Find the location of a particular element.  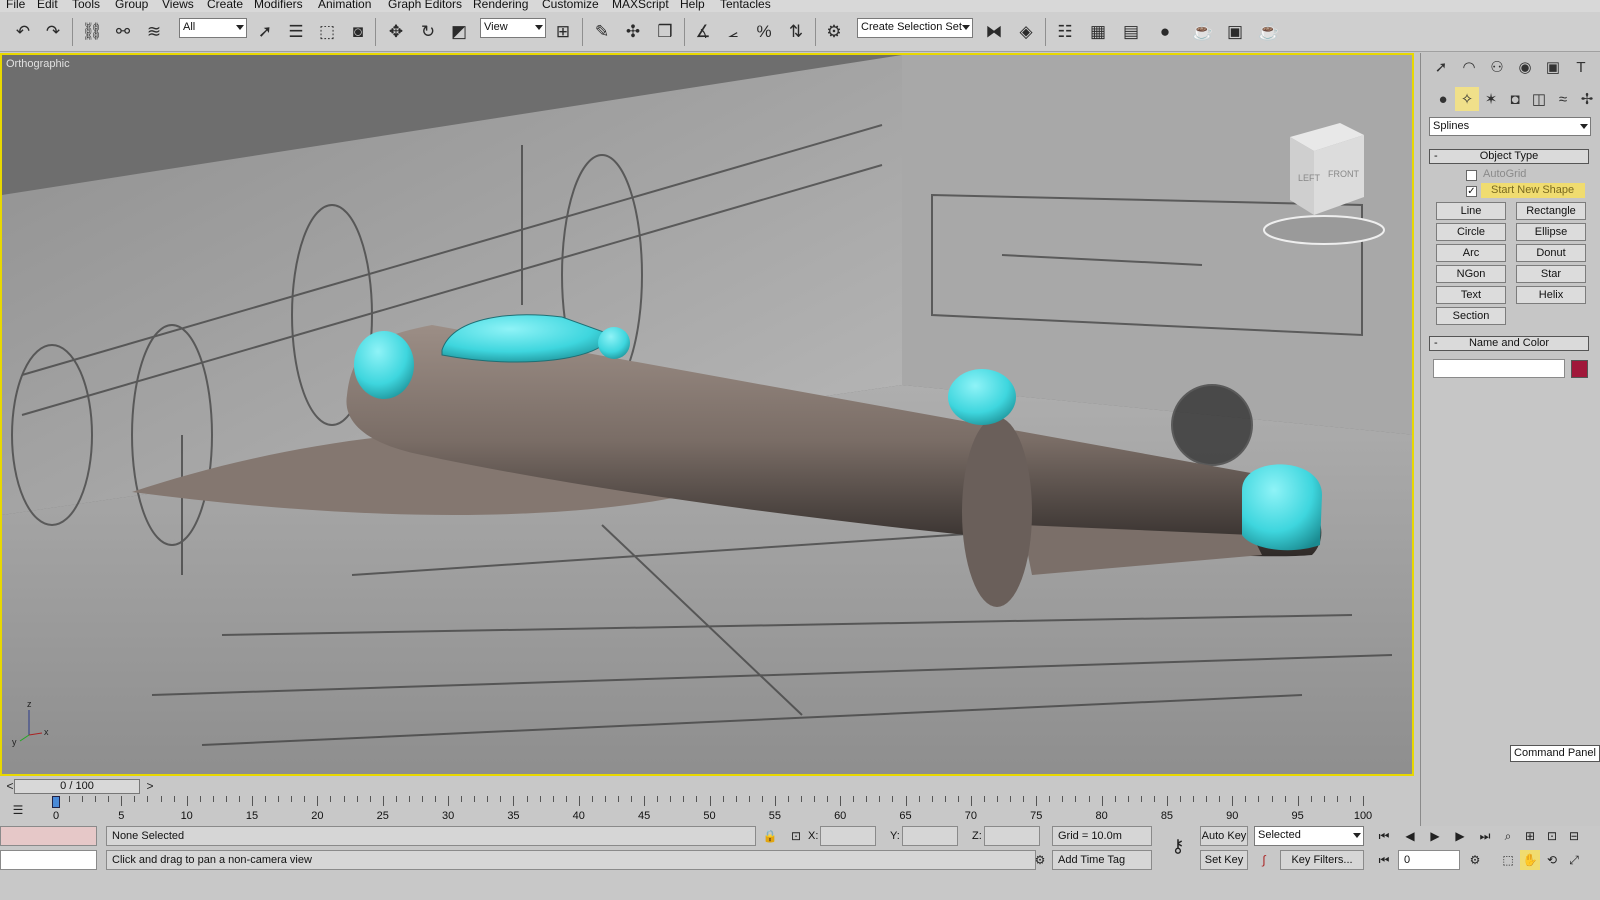

time-tag-icon: ⚙ is located at coordinates (1040, 860).